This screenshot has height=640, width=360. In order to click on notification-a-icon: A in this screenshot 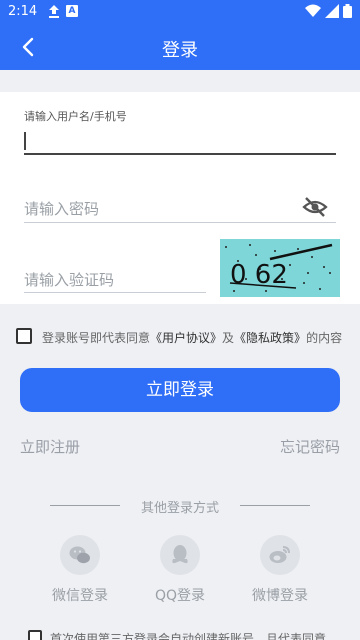, I will do `click(72, 11)`.